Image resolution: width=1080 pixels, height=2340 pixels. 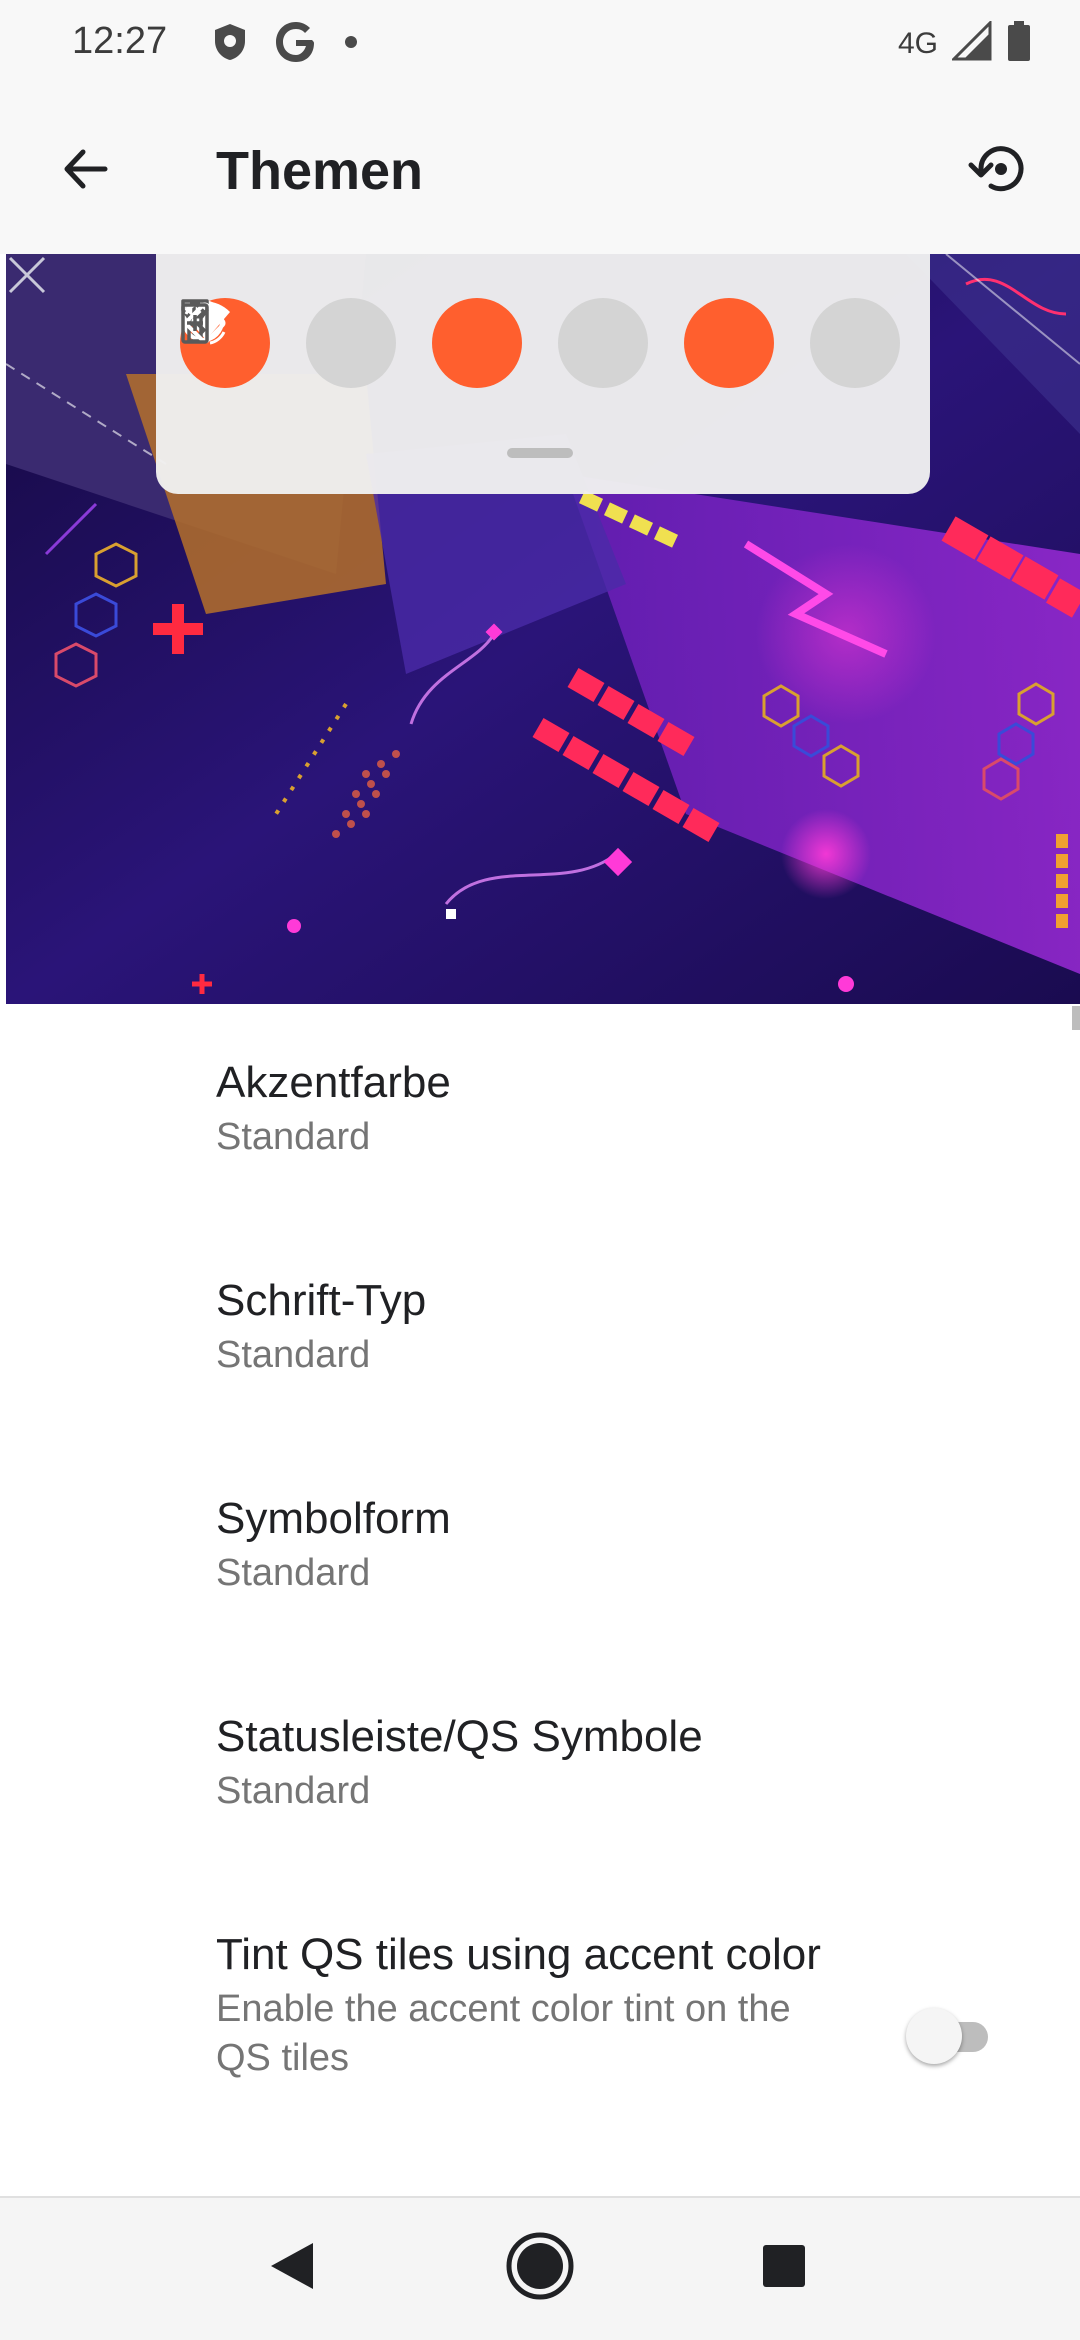 What do you see at coordinates (606, 1326) in the screenshot?
I see `setting-font-type: Schrift-Typ Standard` at bounding box center [606, 1326].